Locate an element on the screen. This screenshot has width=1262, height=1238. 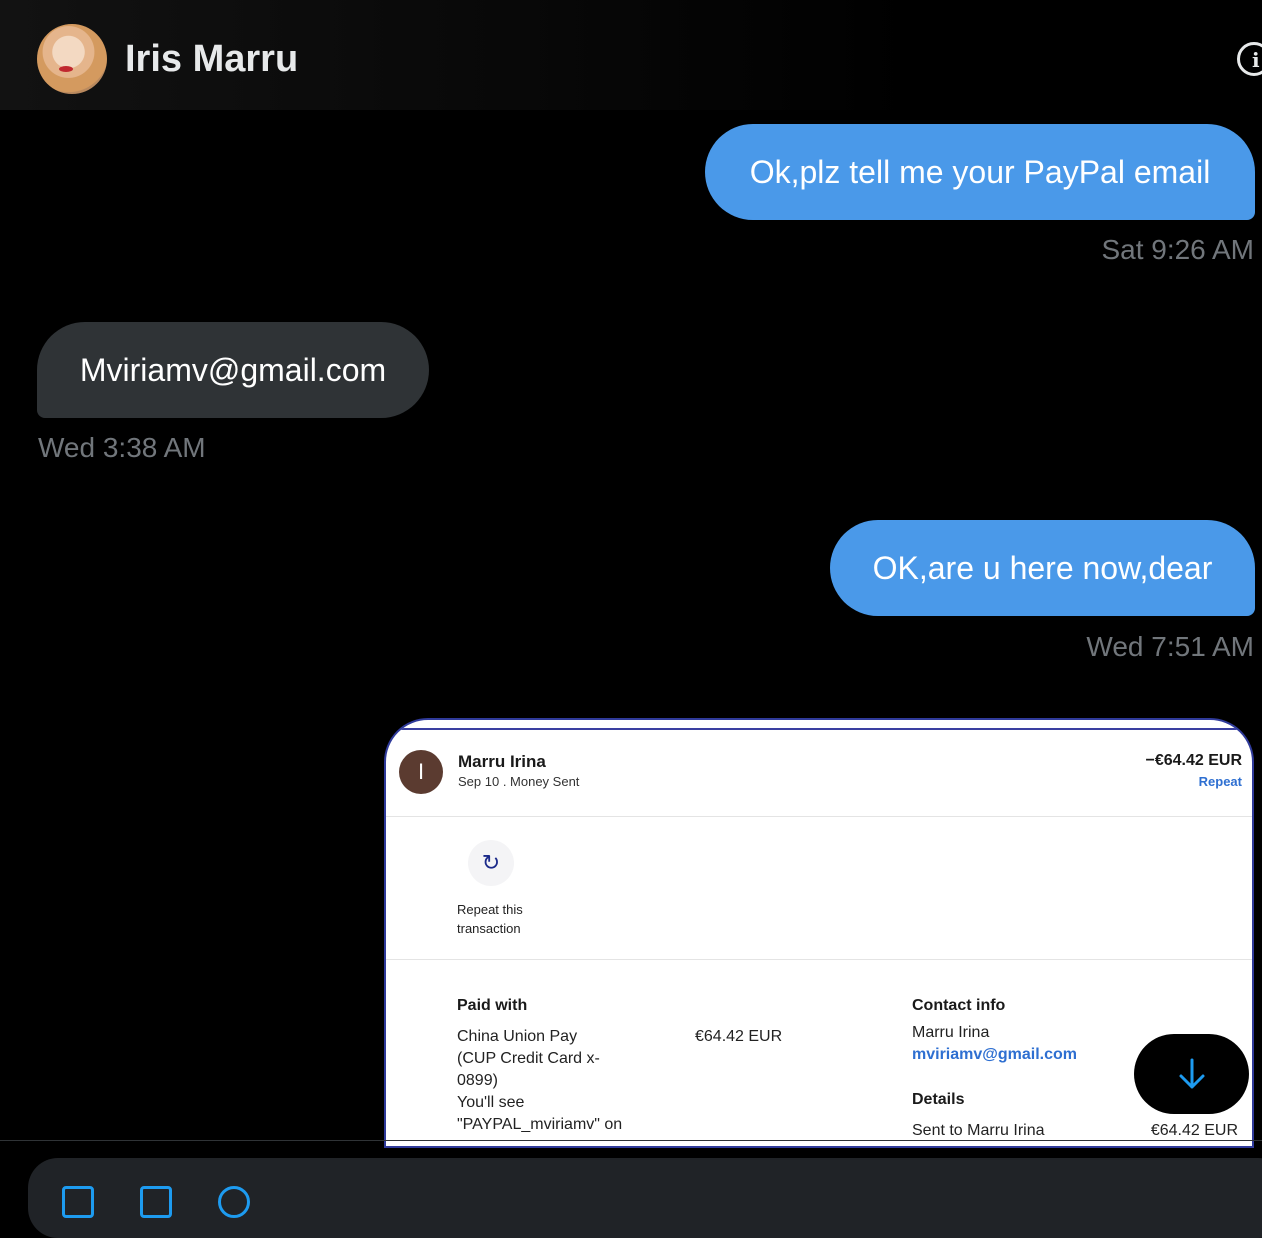
contact-info-heading: Contact info is located at coordinates (959, 1005).